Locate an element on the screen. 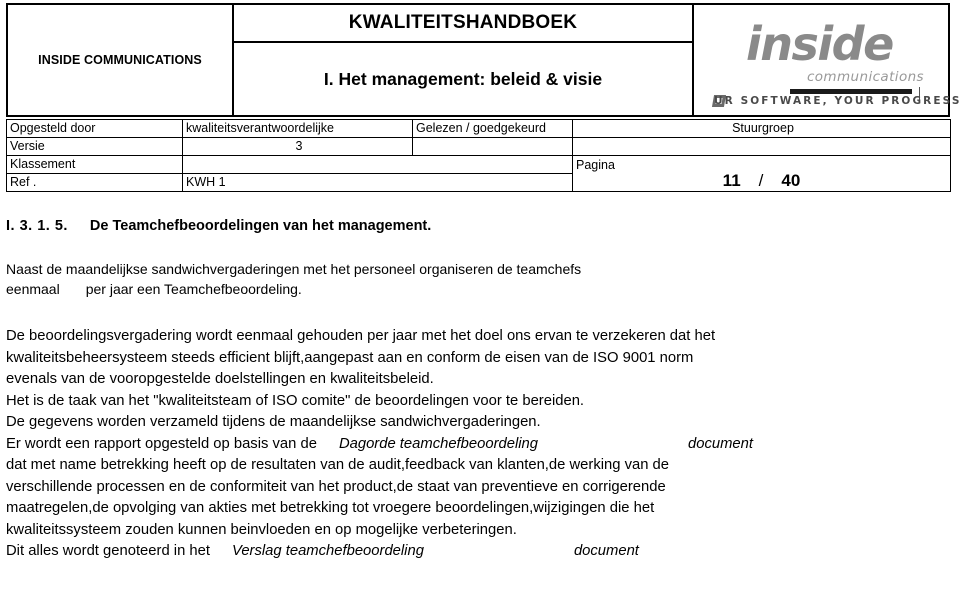 This screenshot has width=960, height=601. meta-label-version: Versie is located at coordinates (94, 146).